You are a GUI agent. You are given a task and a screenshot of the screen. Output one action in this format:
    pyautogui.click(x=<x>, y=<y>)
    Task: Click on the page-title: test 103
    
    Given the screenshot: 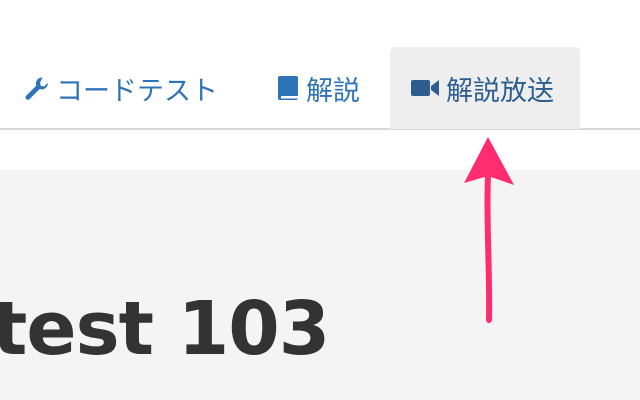 What is the action you would take?
    pyautogui.click(x=165, y=329)
    